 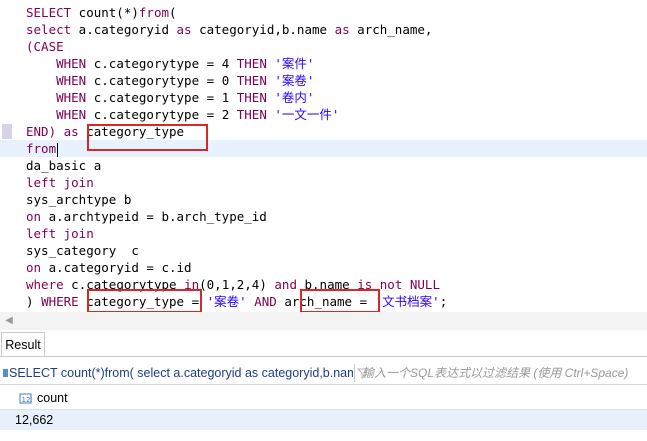 I want to click on code-line: WHEN c.categorytype = 0 THEN '案卷', so click(x=323, y=80).